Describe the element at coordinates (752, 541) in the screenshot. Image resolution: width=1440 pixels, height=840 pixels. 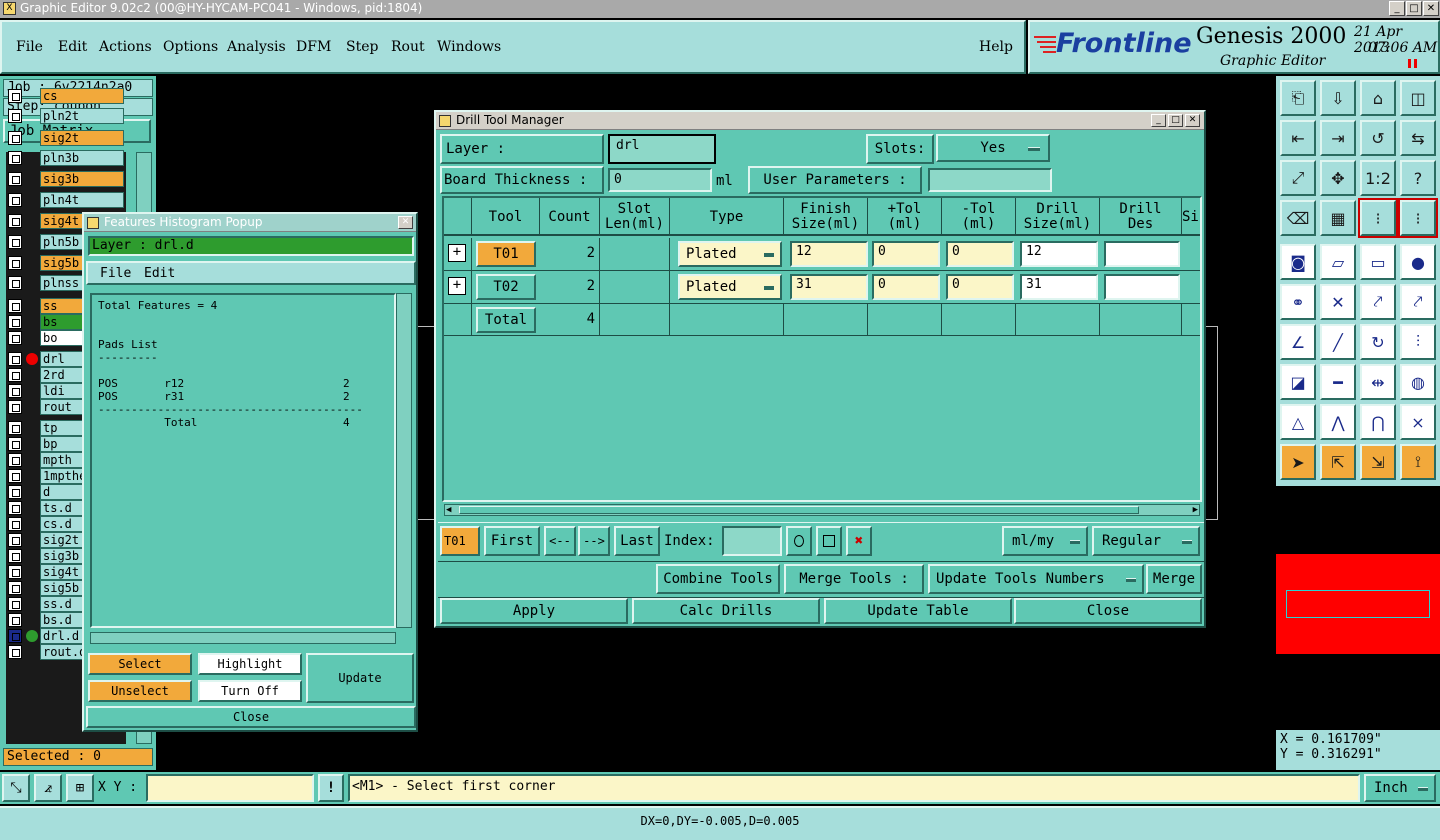
I see `index-field` at that location.